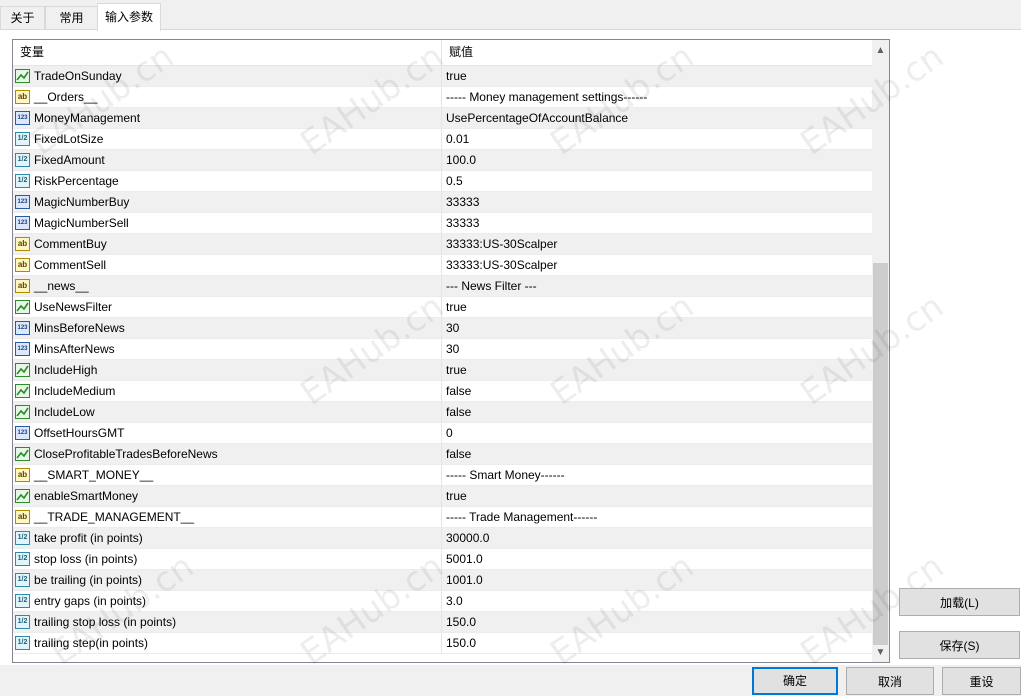 The image size is (1021, 696). What do you see at coordinates (442, 454) in the screenshot?
I see `table-row: CloseProfitableTradesBeforeNews false` at bounding box center [442, 454].